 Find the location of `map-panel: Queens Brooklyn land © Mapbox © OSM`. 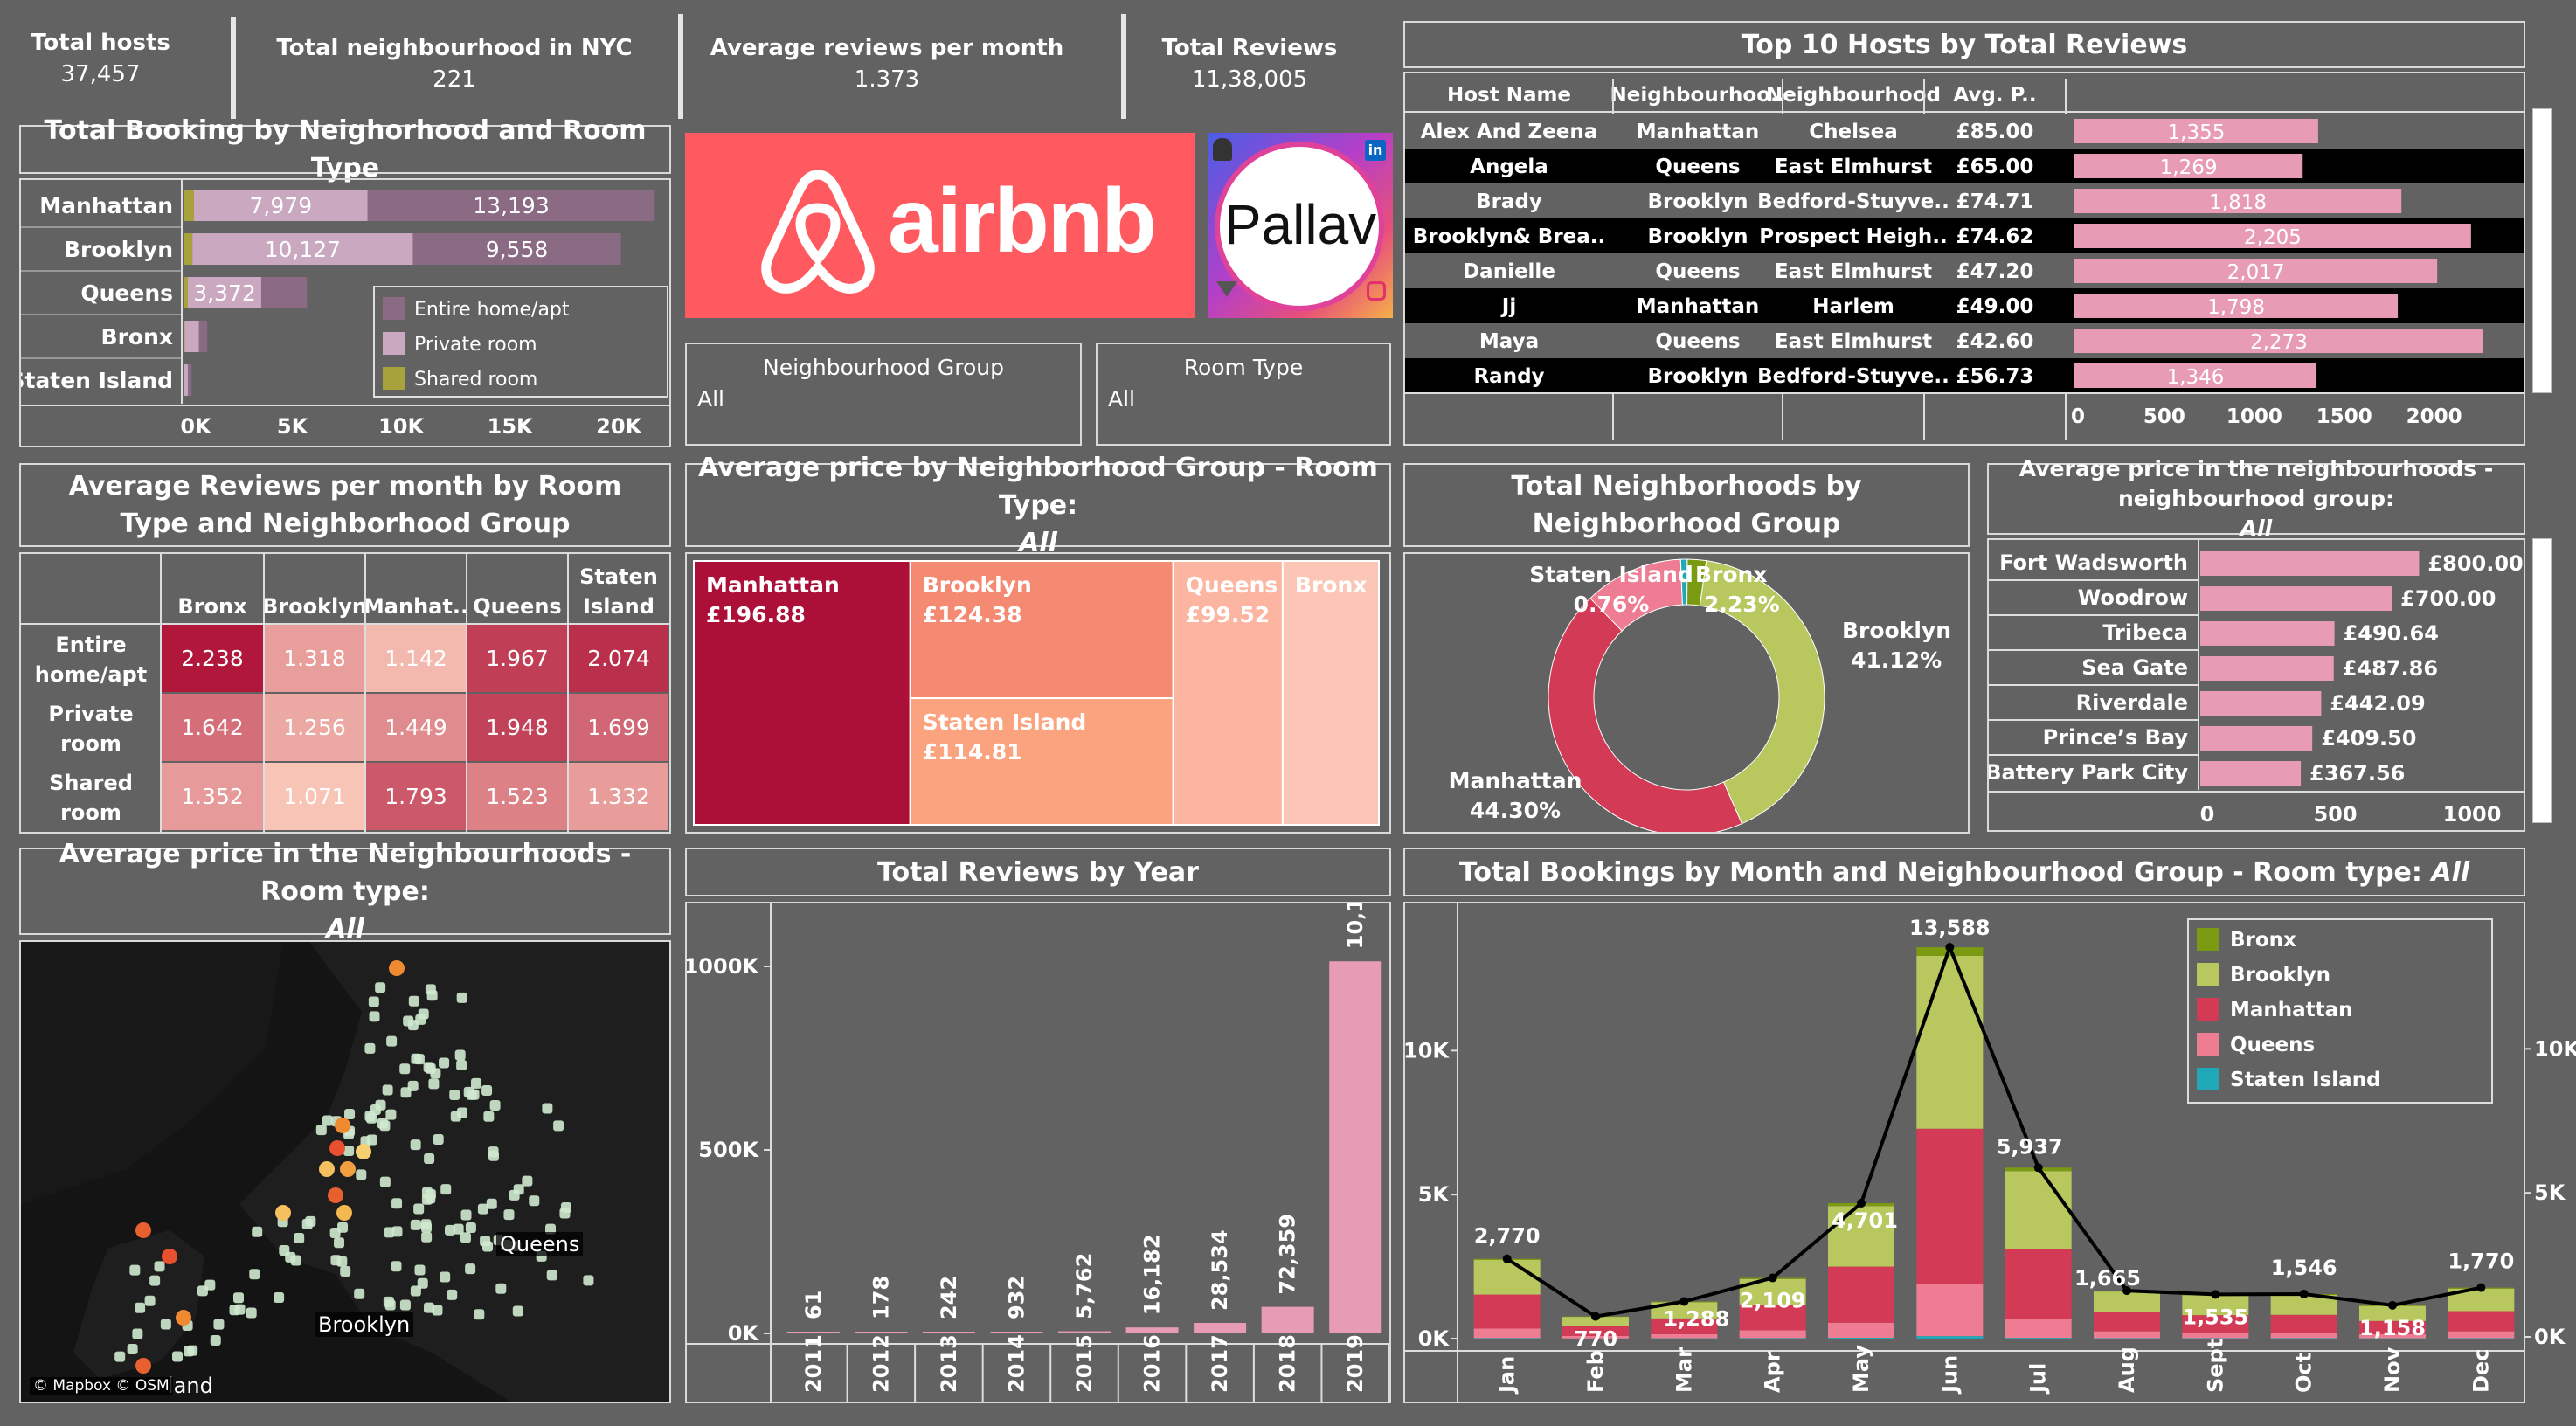

map-panel: Queens Brooklyn land © Mapbox © OSM is located at coordinates (345, 1171).